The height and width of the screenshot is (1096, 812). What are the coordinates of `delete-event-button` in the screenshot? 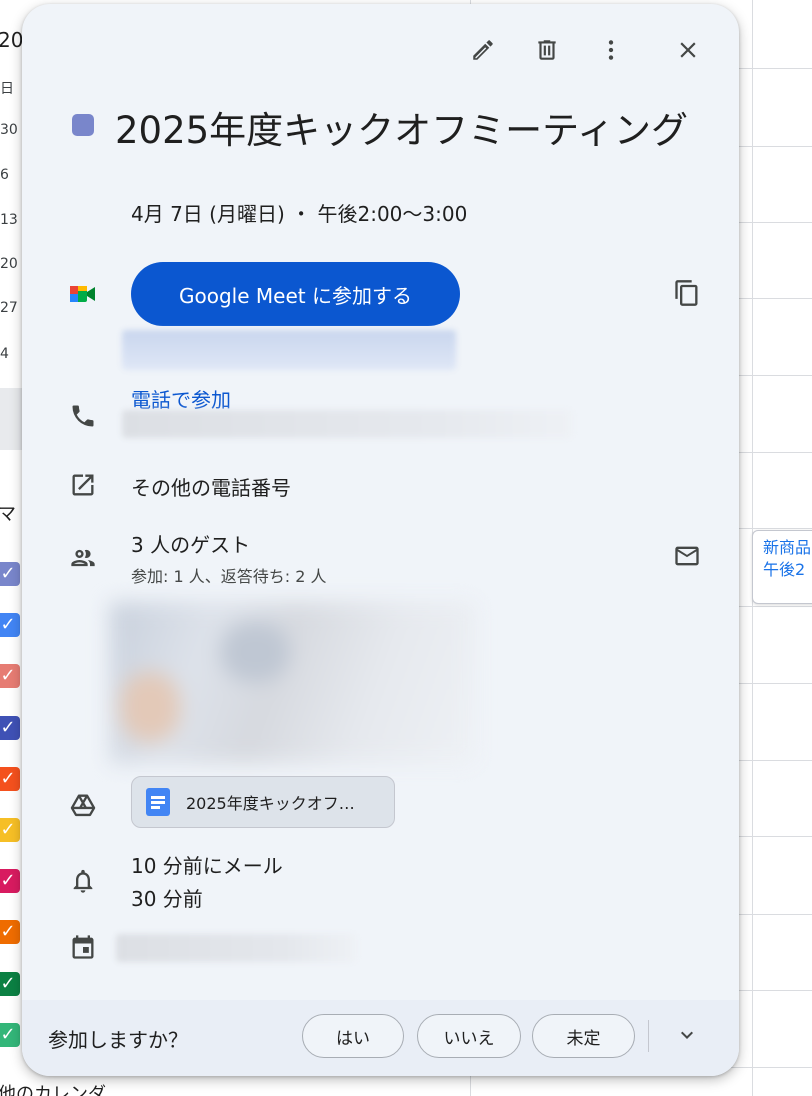 It's located at (547, 52).